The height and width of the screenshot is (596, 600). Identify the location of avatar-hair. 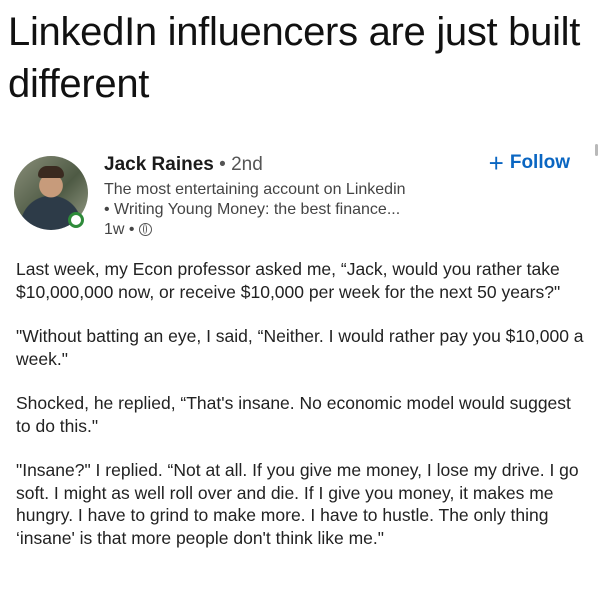
(51, 172).